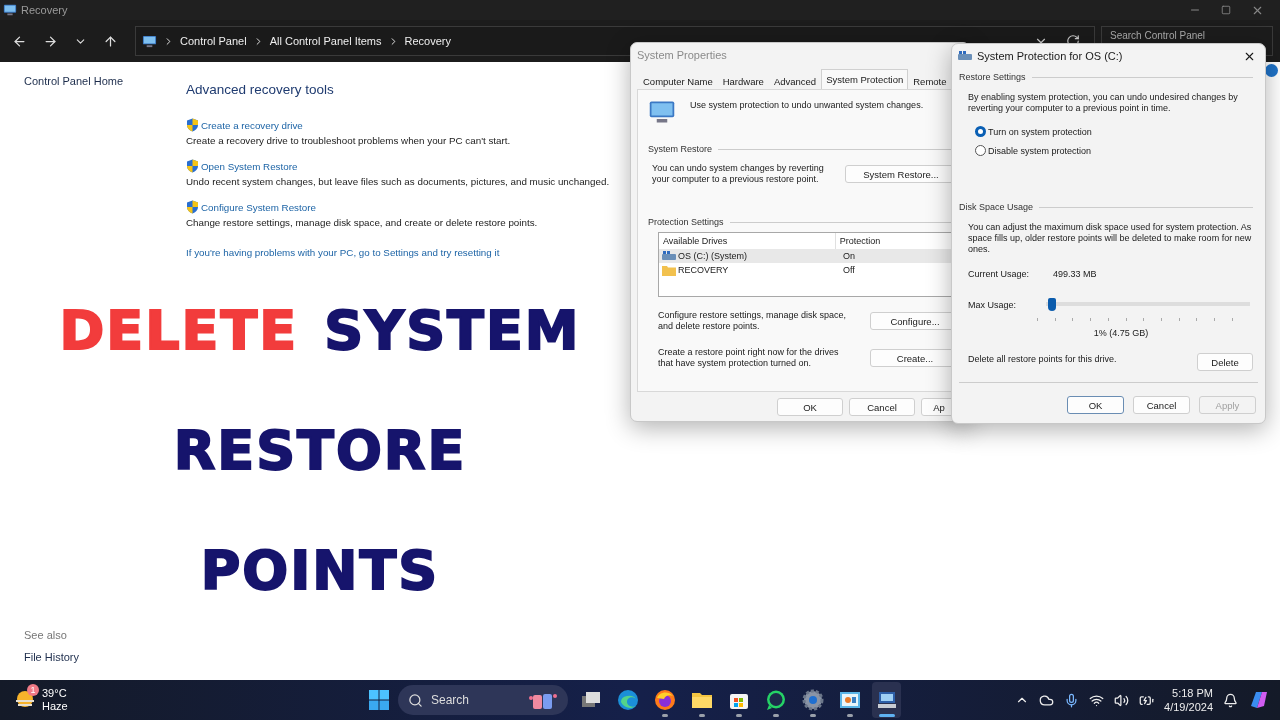  Describe the element at coordinates (379, 700) in the screenshot. I see `start-icon` at that location.